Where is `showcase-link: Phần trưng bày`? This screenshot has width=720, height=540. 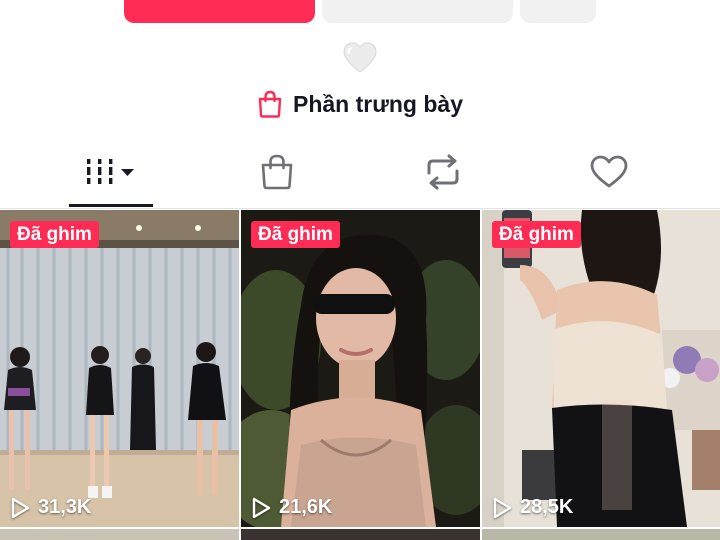
showcase-link: Phần trưng bày is located at coordinates (360, 104).